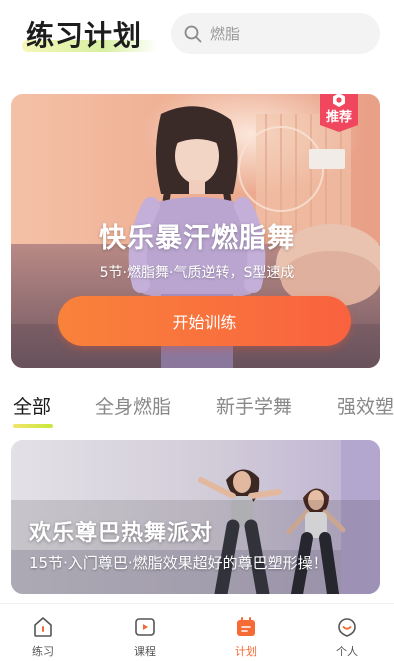 This screenshot has height=661, width=394. I want to click on page-title-wrap: 练习计划, so click(90, 34).